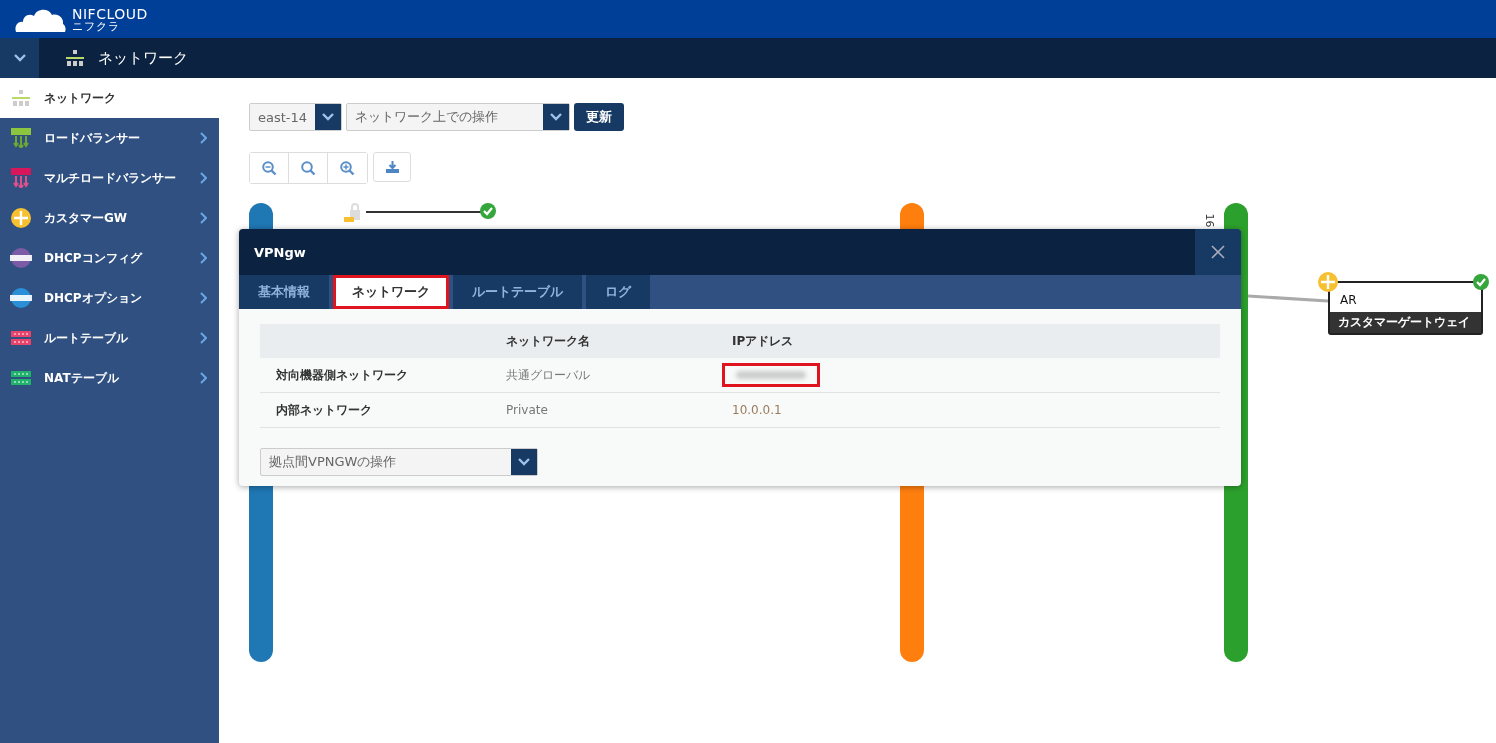 The height and width of the screenshot is (743, 1496). What do you see at coordinates (109, 338) in the screenshot?
I see `sidebar-item: ルートテーブル` at bounding box center [109, 338].